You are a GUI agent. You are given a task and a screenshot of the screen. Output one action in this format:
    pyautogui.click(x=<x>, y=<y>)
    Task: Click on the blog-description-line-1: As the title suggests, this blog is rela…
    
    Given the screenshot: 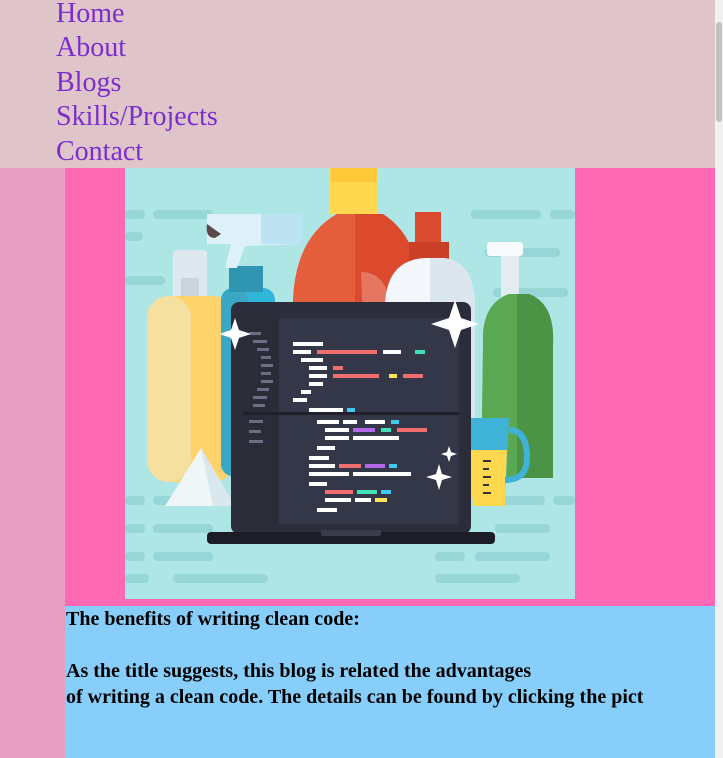 What is the action you would take?
    pyautogui.click(x=299, y=671)
    